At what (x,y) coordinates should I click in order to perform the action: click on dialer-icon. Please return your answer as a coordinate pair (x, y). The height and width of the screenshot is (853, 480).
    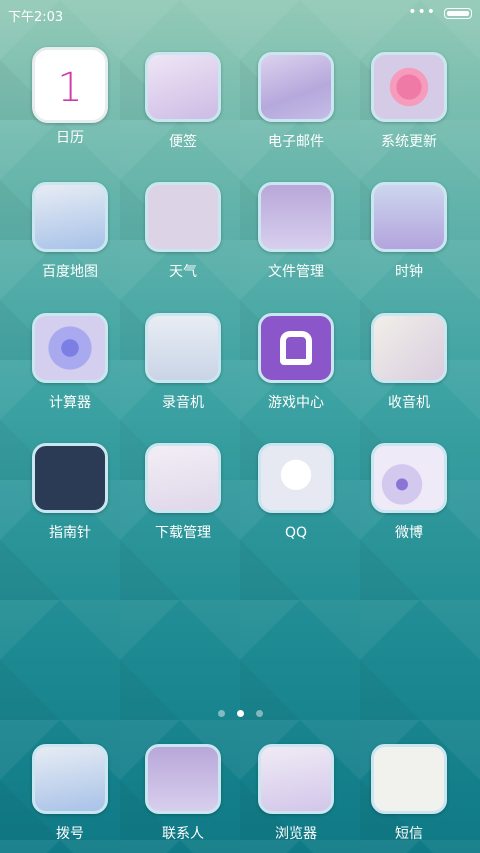
    Looking at the image, I should click on (70, 779).